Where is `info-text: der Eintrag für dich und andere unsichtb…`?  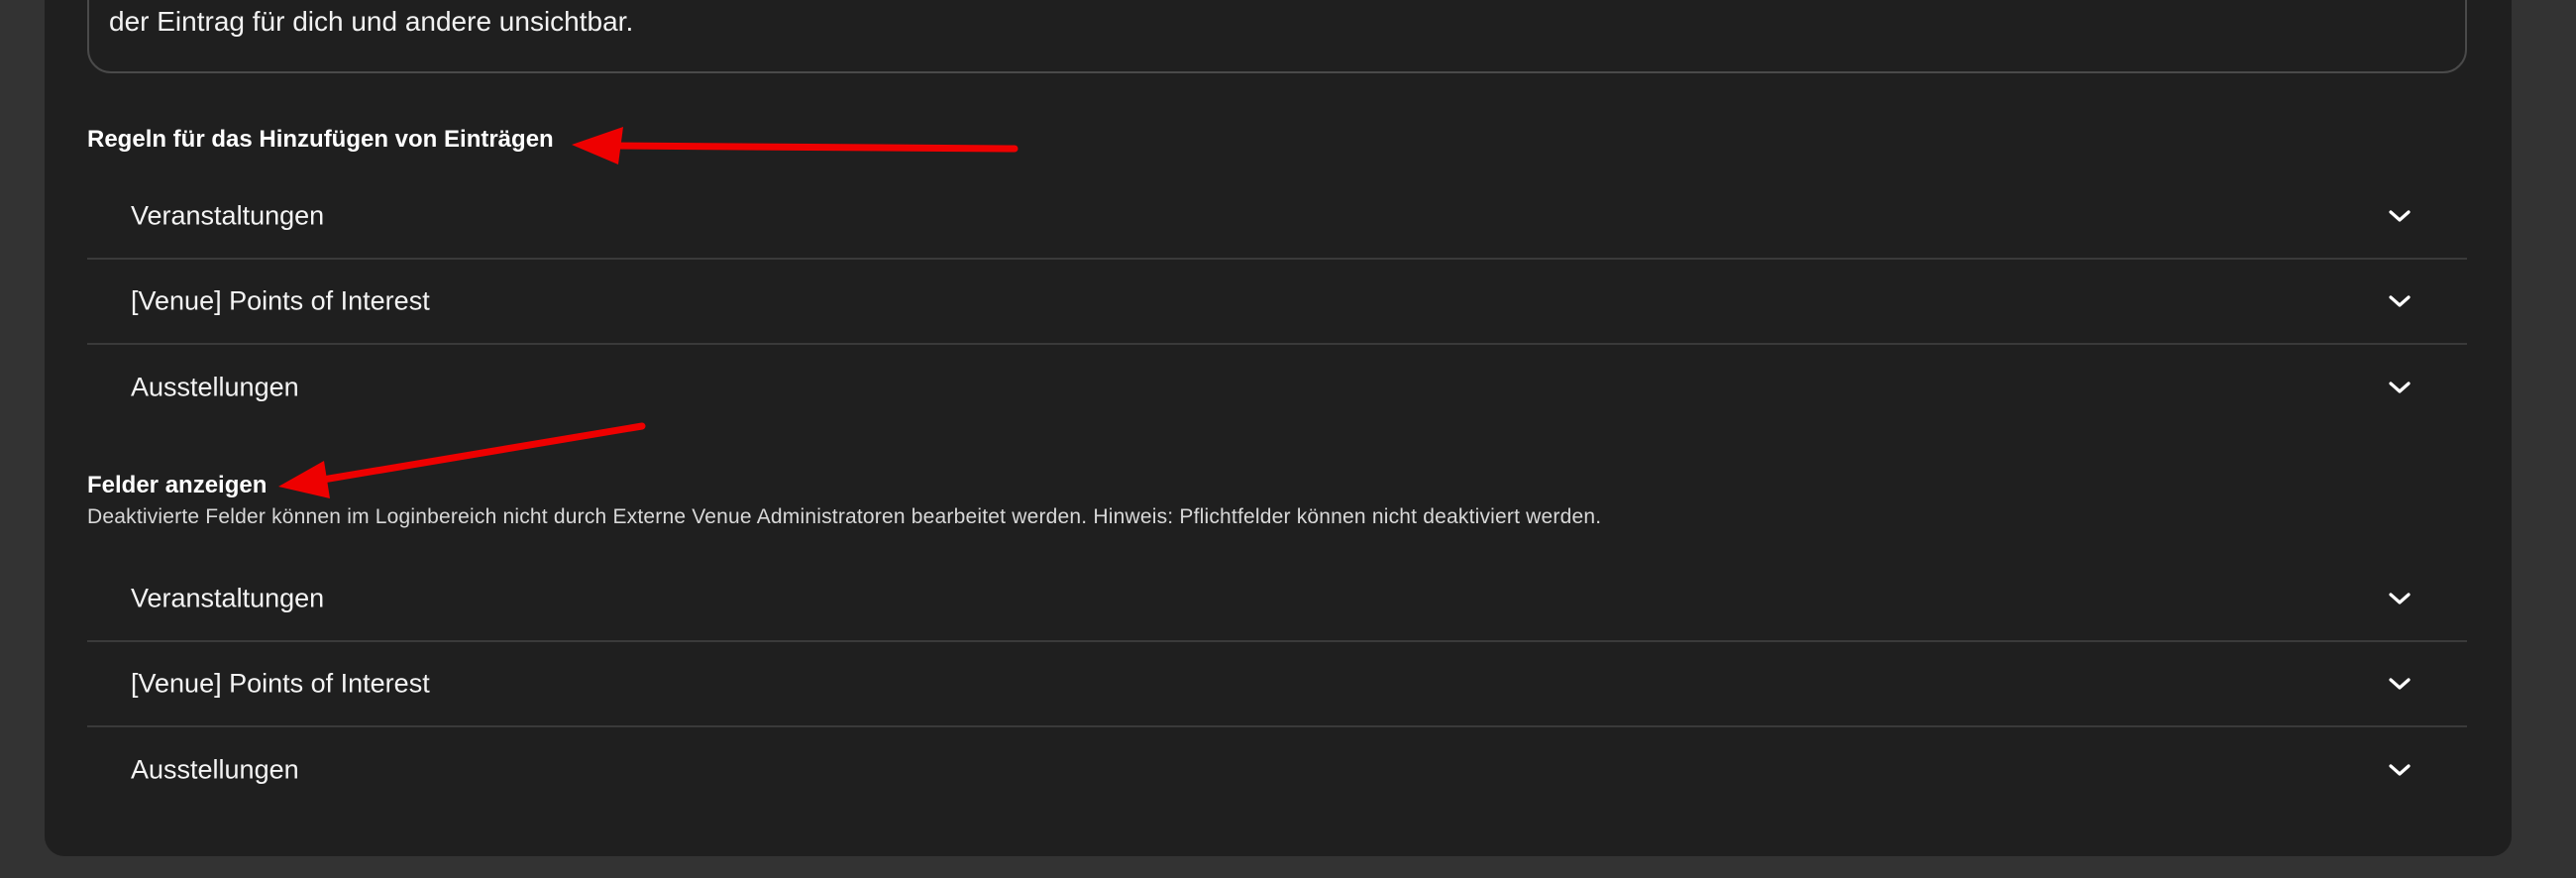
info-text: der Eintrag für dich und andere unsichtb… is located at coordinates (371, 21).